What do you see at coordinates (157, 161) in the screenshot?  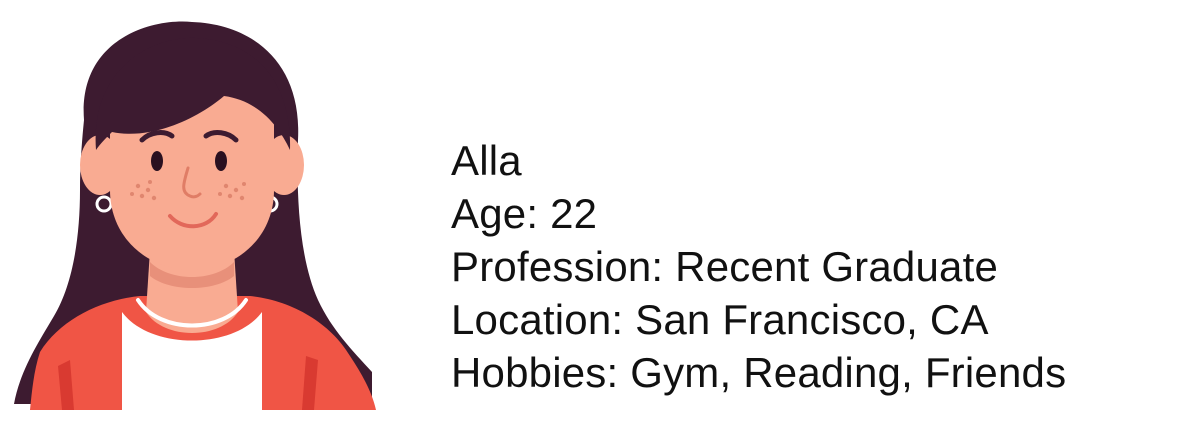 I see `left-eye` at bounding box center [157, 161].